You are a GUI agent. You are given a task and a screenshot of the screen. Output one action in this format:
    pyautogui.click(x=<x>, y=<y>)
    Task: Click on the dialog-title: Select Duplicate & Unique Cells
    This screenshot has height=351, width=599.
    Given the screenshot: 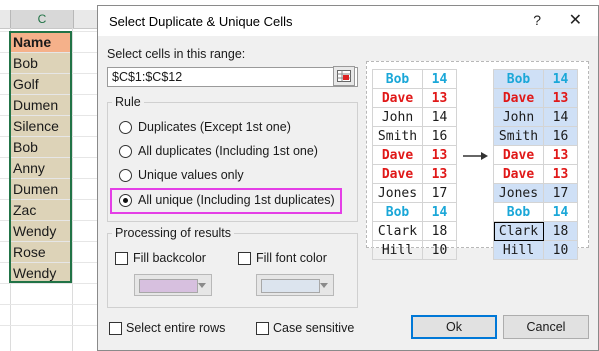 What is the action you would take?
    pyautogui.click(x=201, y=21)
    